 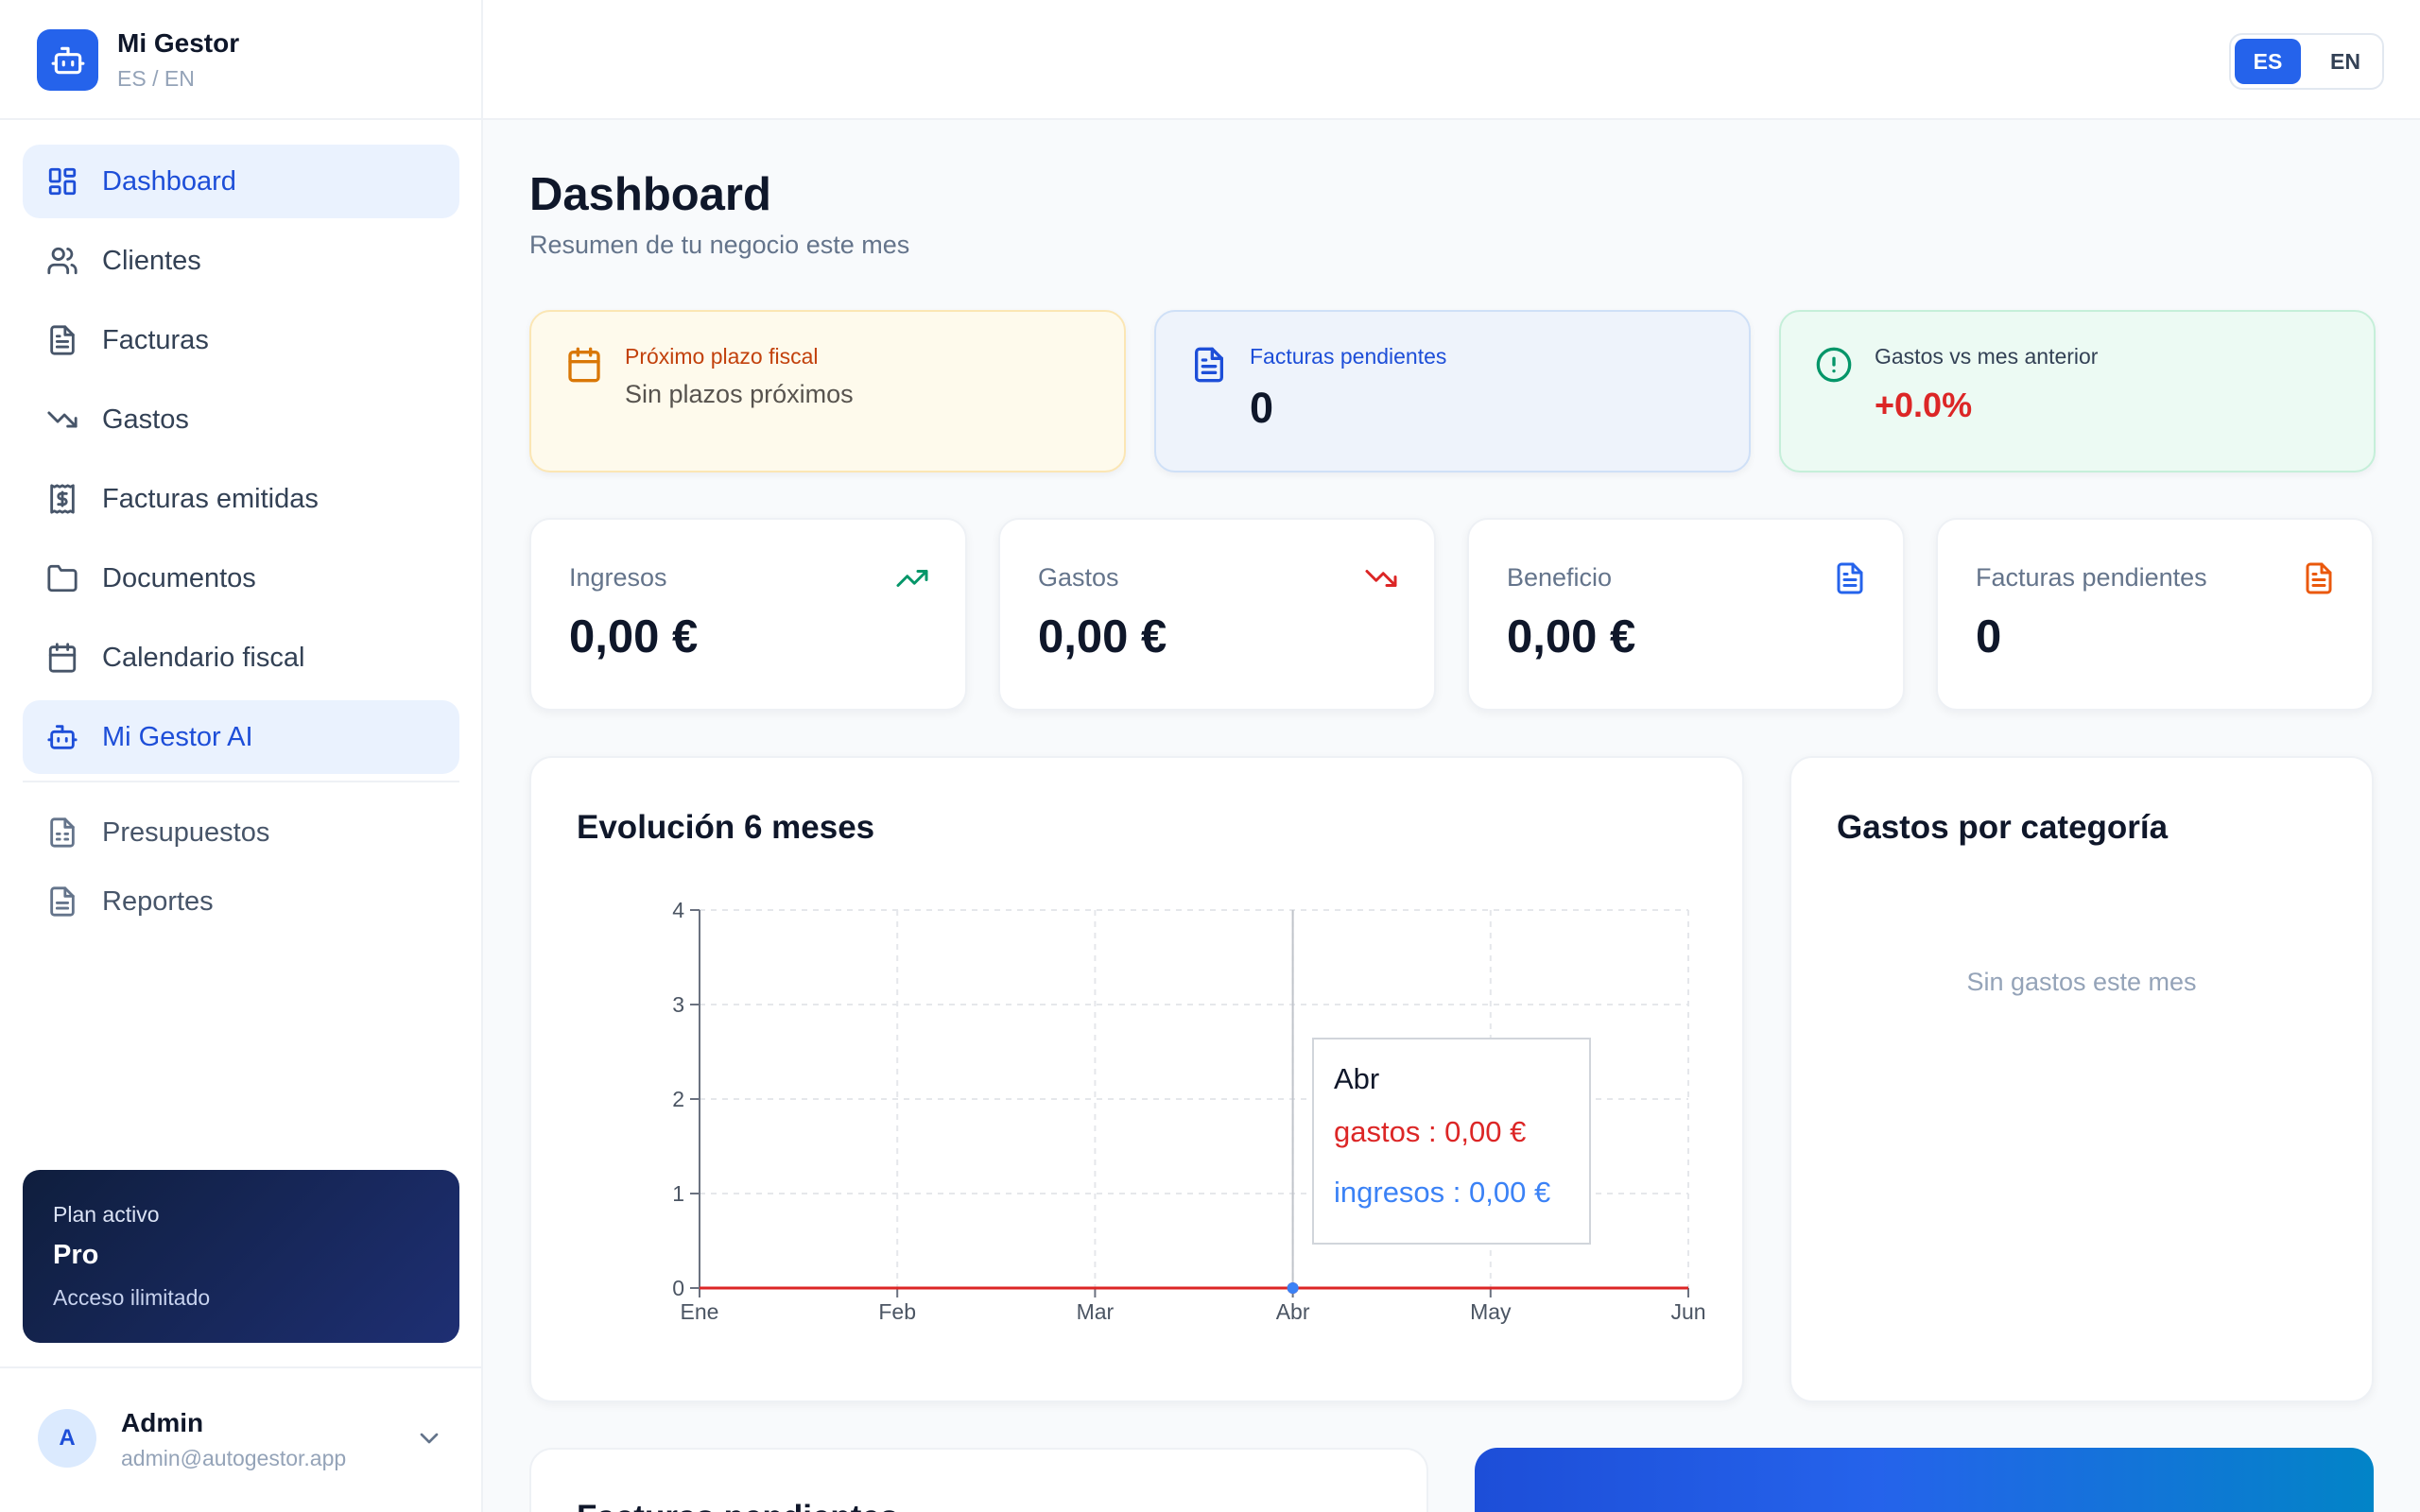 What do you see at coordinates (2081, 1079) in the screenshot?
I see `expenses-by-category-card: Gastos por categoría Sin gastos este mes` at bounding box center [2081, 1079].